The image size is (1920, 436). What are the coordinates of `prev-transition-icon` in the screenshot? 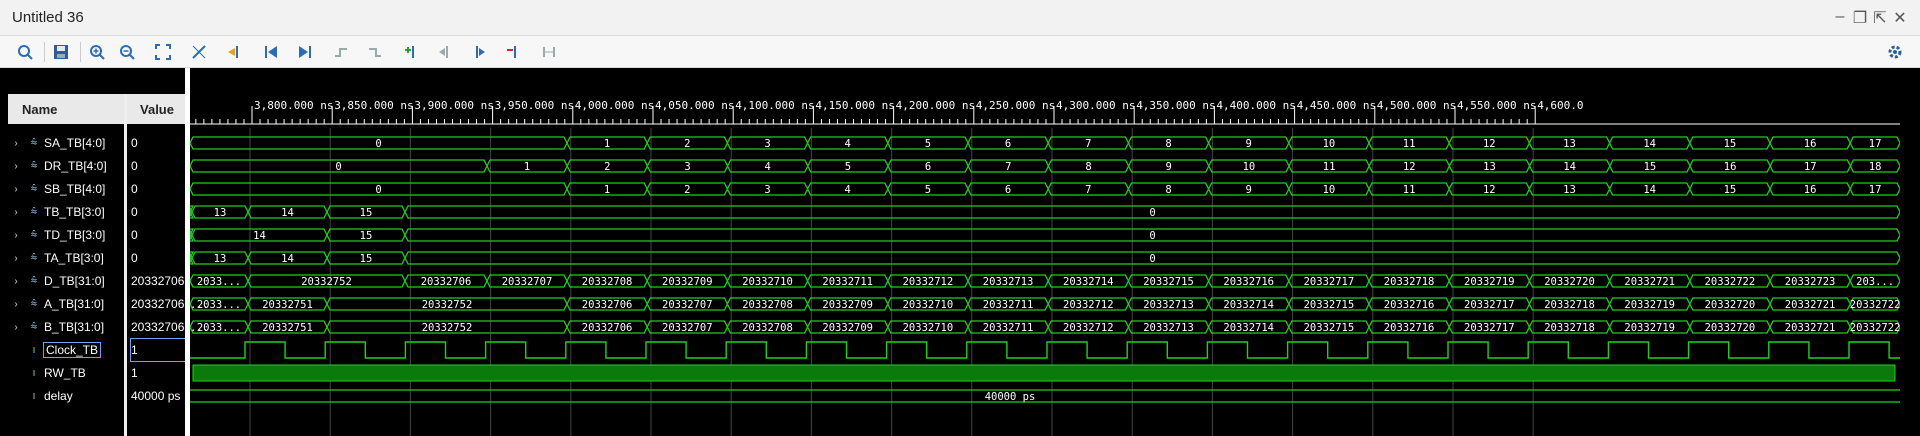 It's located at (341, 52).